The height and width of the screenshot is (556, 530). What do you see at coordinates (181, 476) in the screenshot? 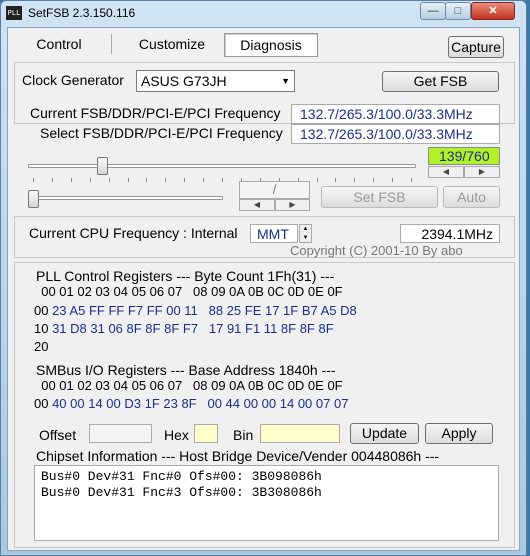
I see `chipset-line: Bus#0 Dev#31 Fnc#0 Ofs#00: 3B098086h` at bounding box center [181, 476].